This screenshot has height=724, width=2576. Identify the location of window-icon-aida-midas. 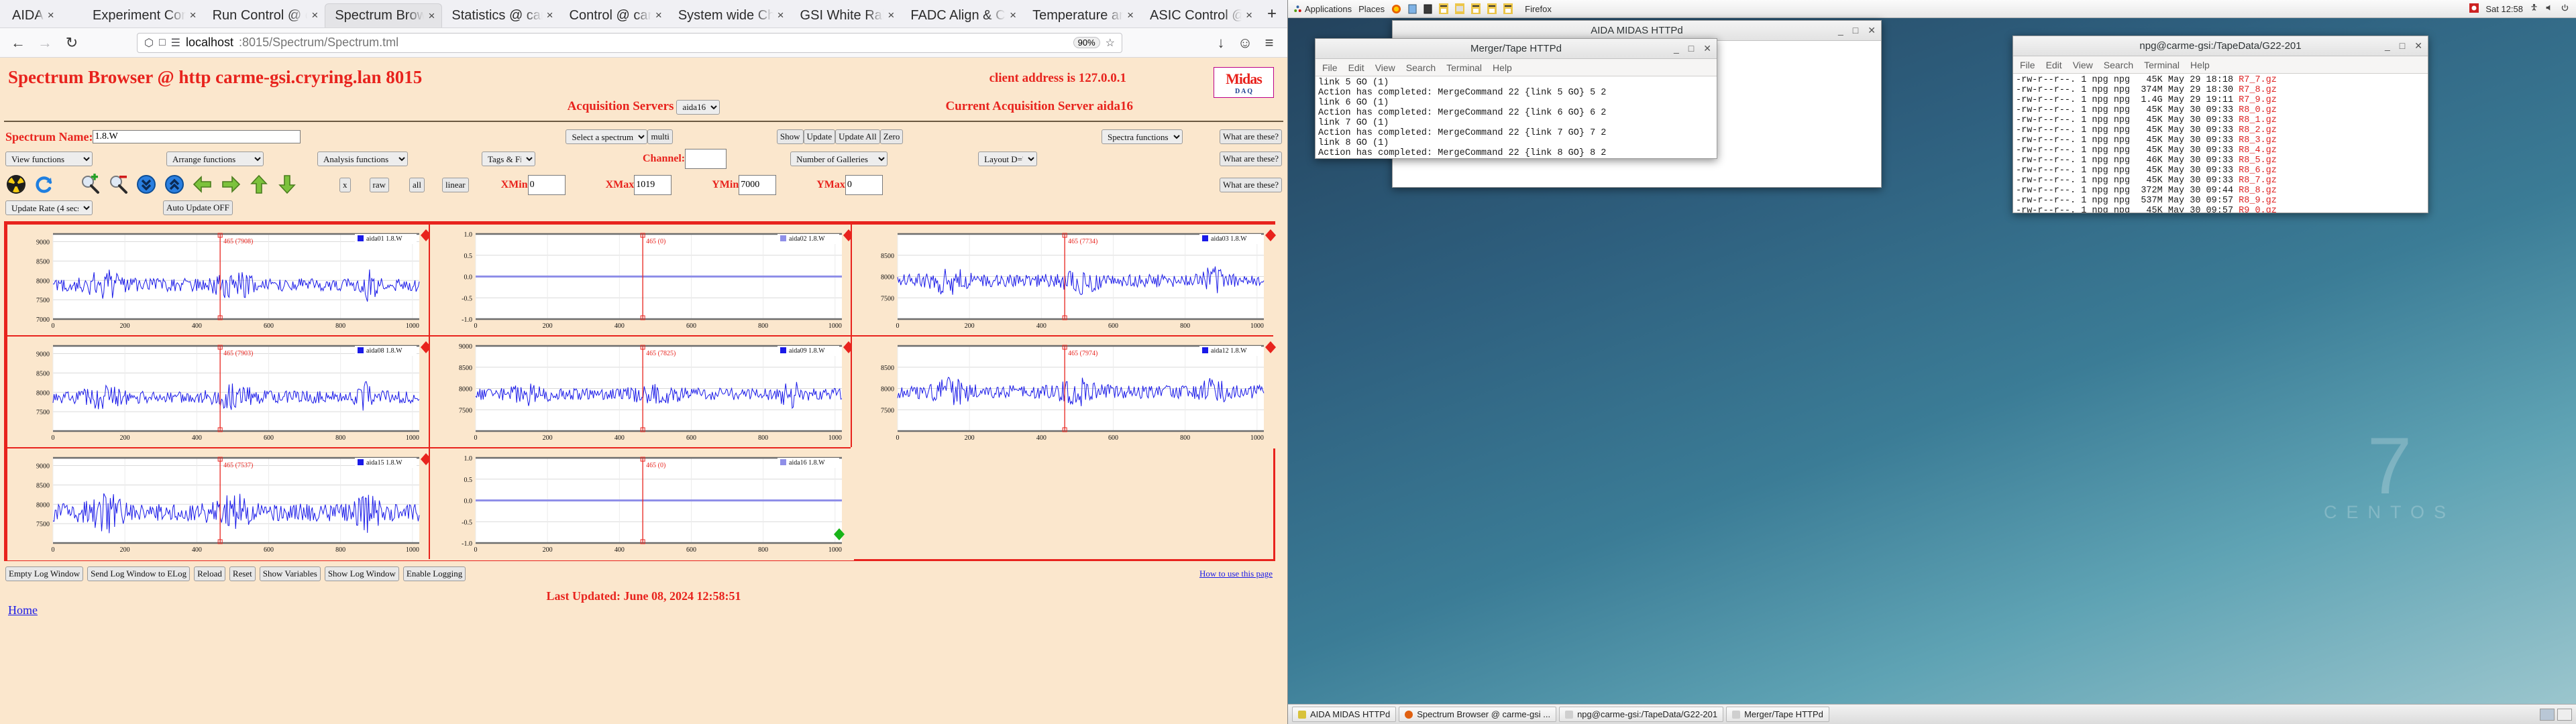
(1444, 8).